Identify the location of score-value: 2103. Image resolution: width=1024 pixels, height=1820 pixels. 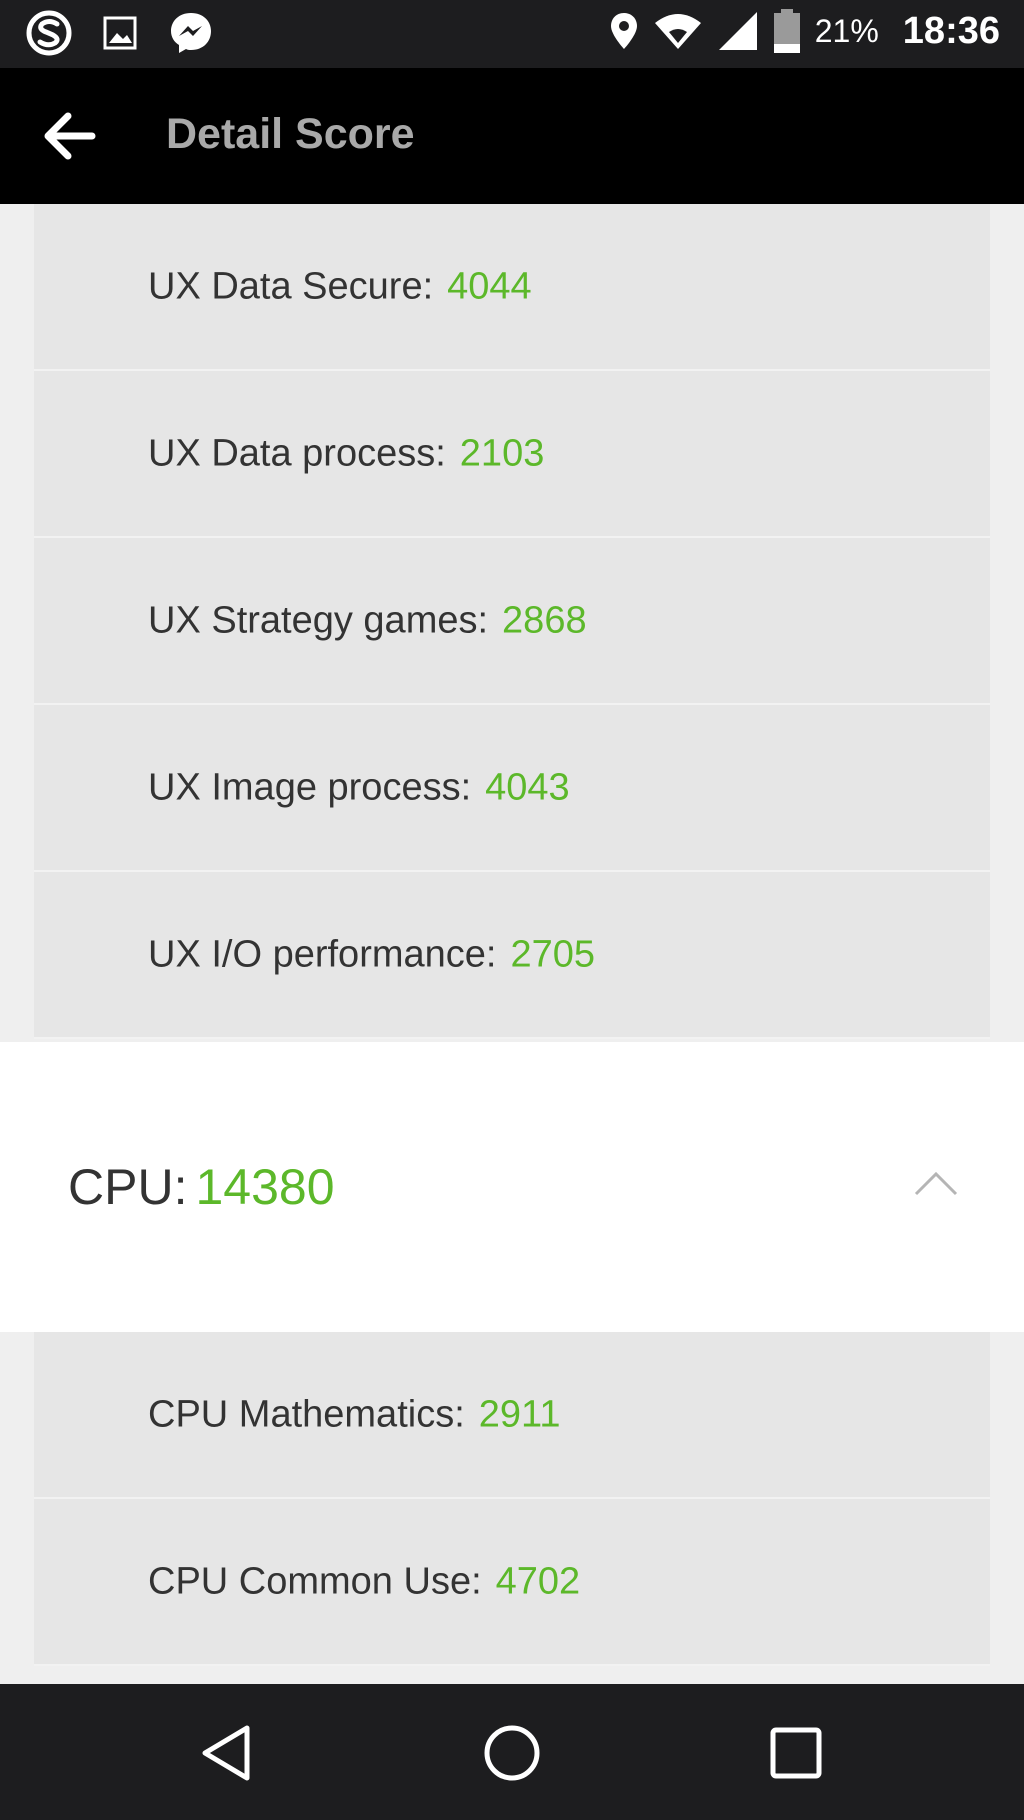
(502, 453).